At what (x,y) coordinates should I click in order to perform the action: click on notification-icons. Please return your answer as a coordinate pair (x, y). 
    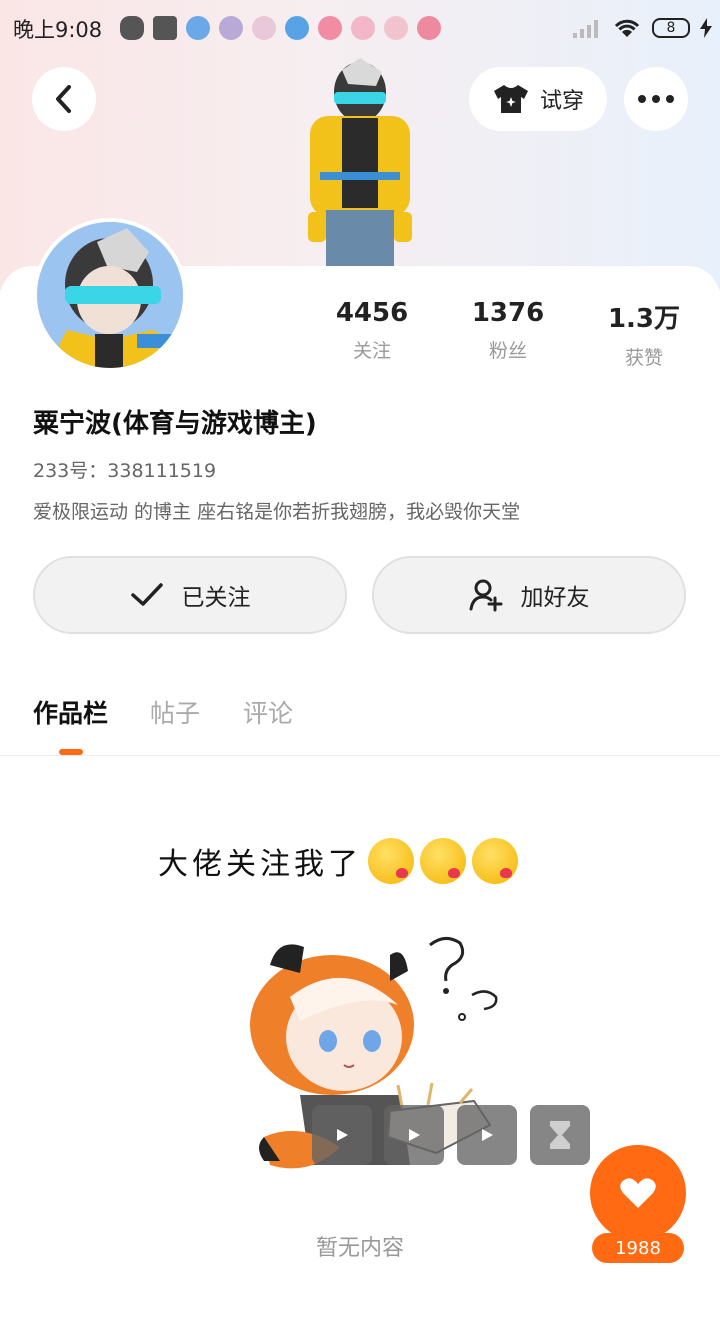
    Looking at the image, I should click on (280, 28).